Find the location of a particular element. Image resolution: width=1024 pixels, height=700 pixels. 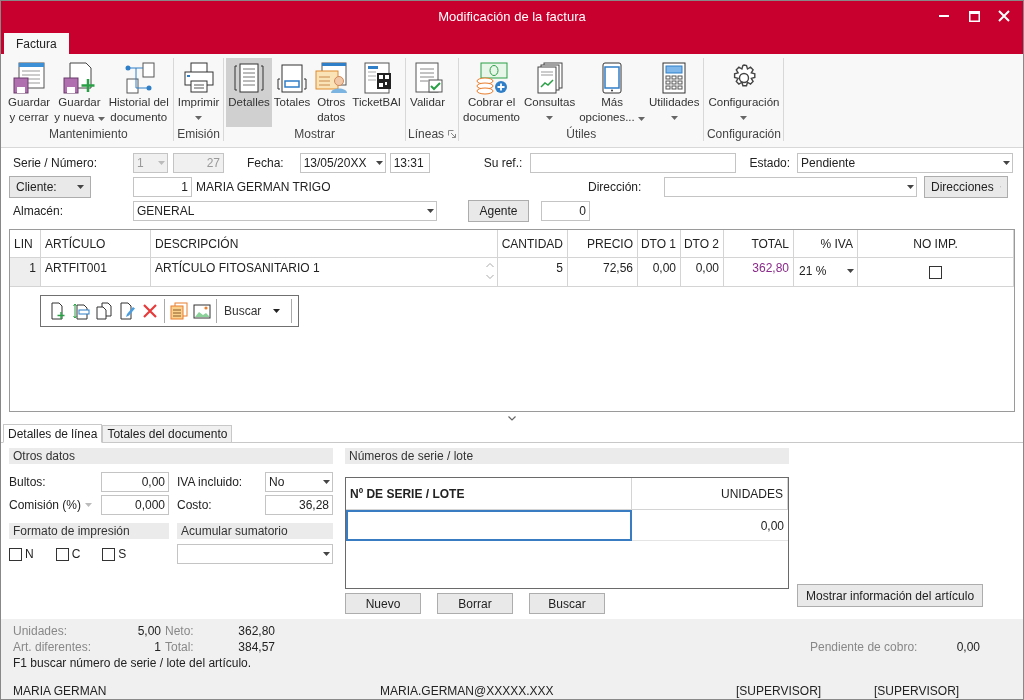

checkbox-label: N is located at coordinates (29, 554).